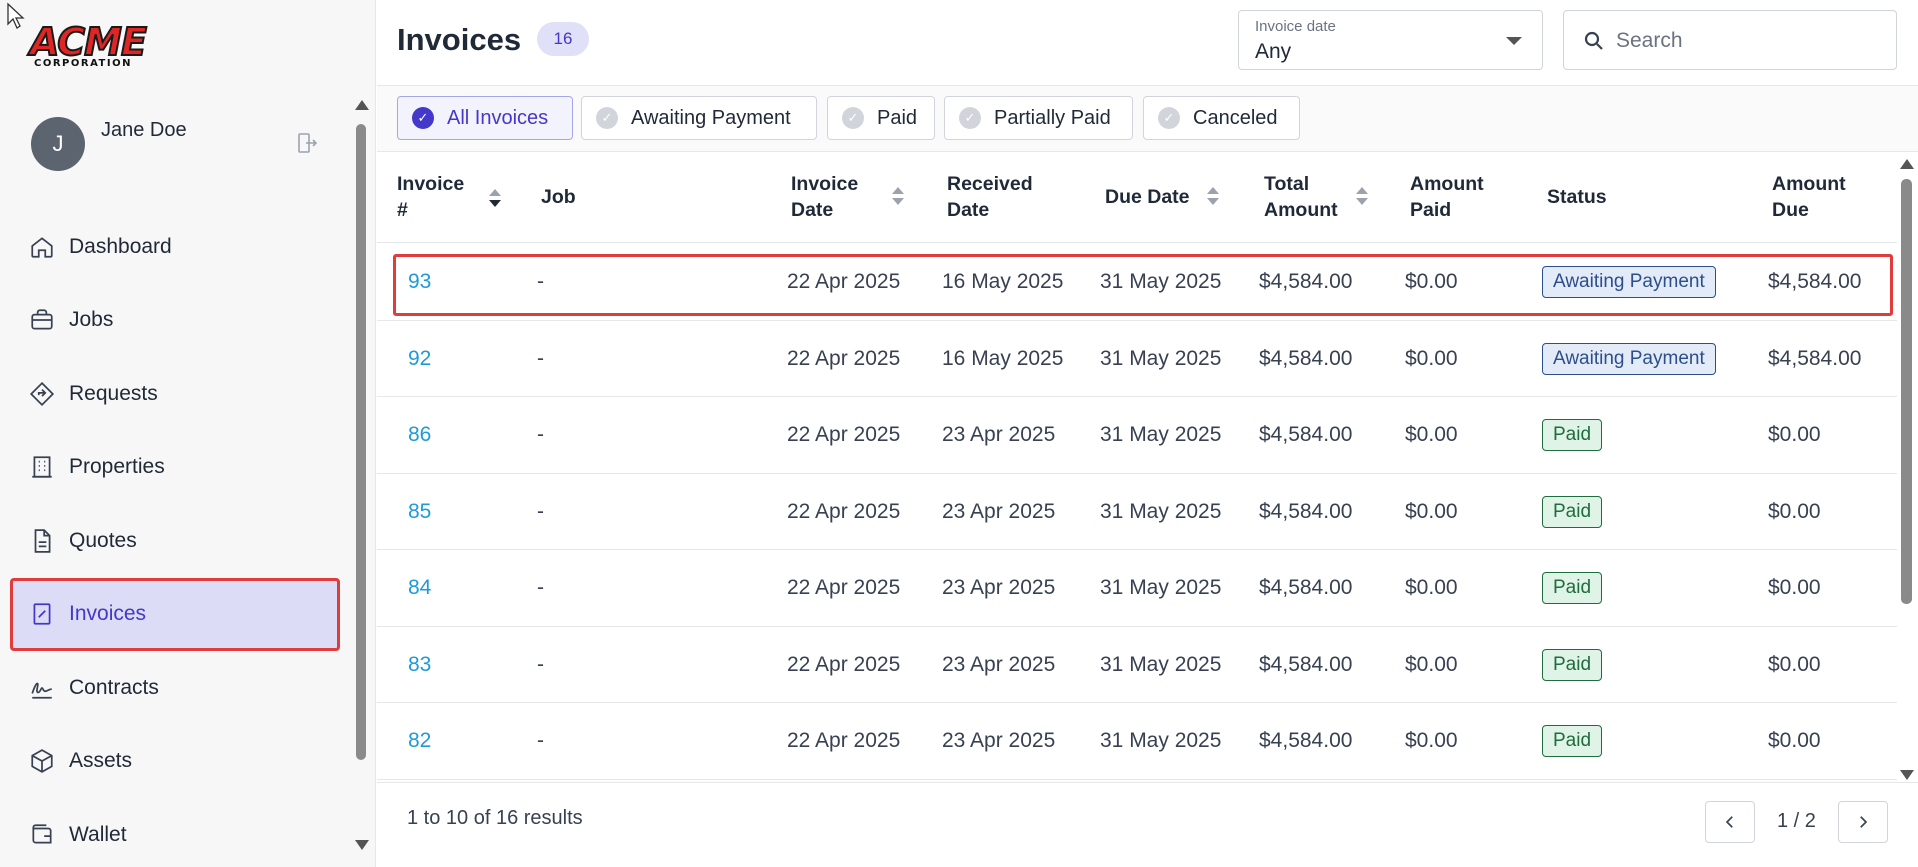 This screenshot has width=1918, height=867. I want to click on sidebar-scrollbar, so click(361, 475).